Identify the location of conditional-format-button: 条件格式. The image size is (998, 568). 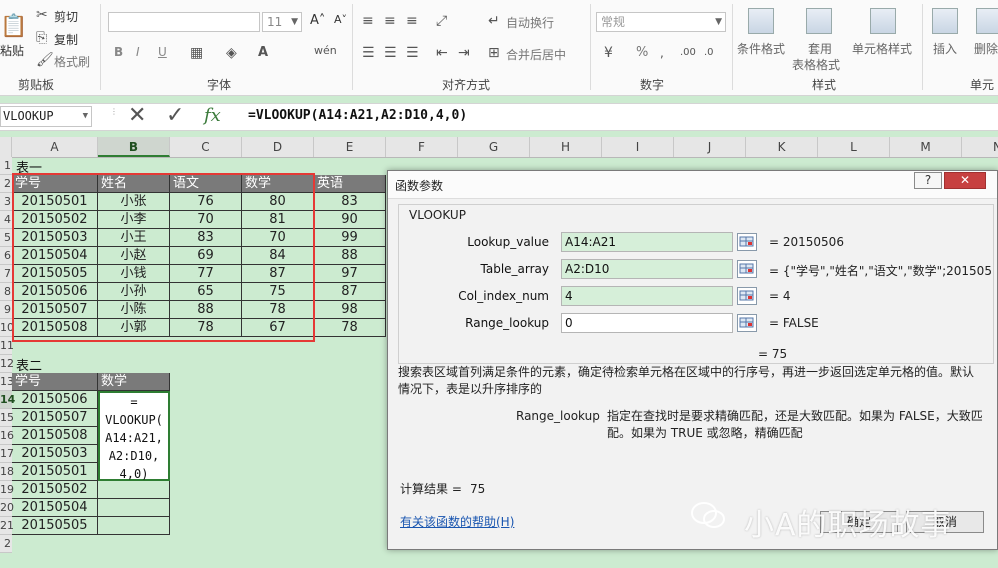
(761, 48).